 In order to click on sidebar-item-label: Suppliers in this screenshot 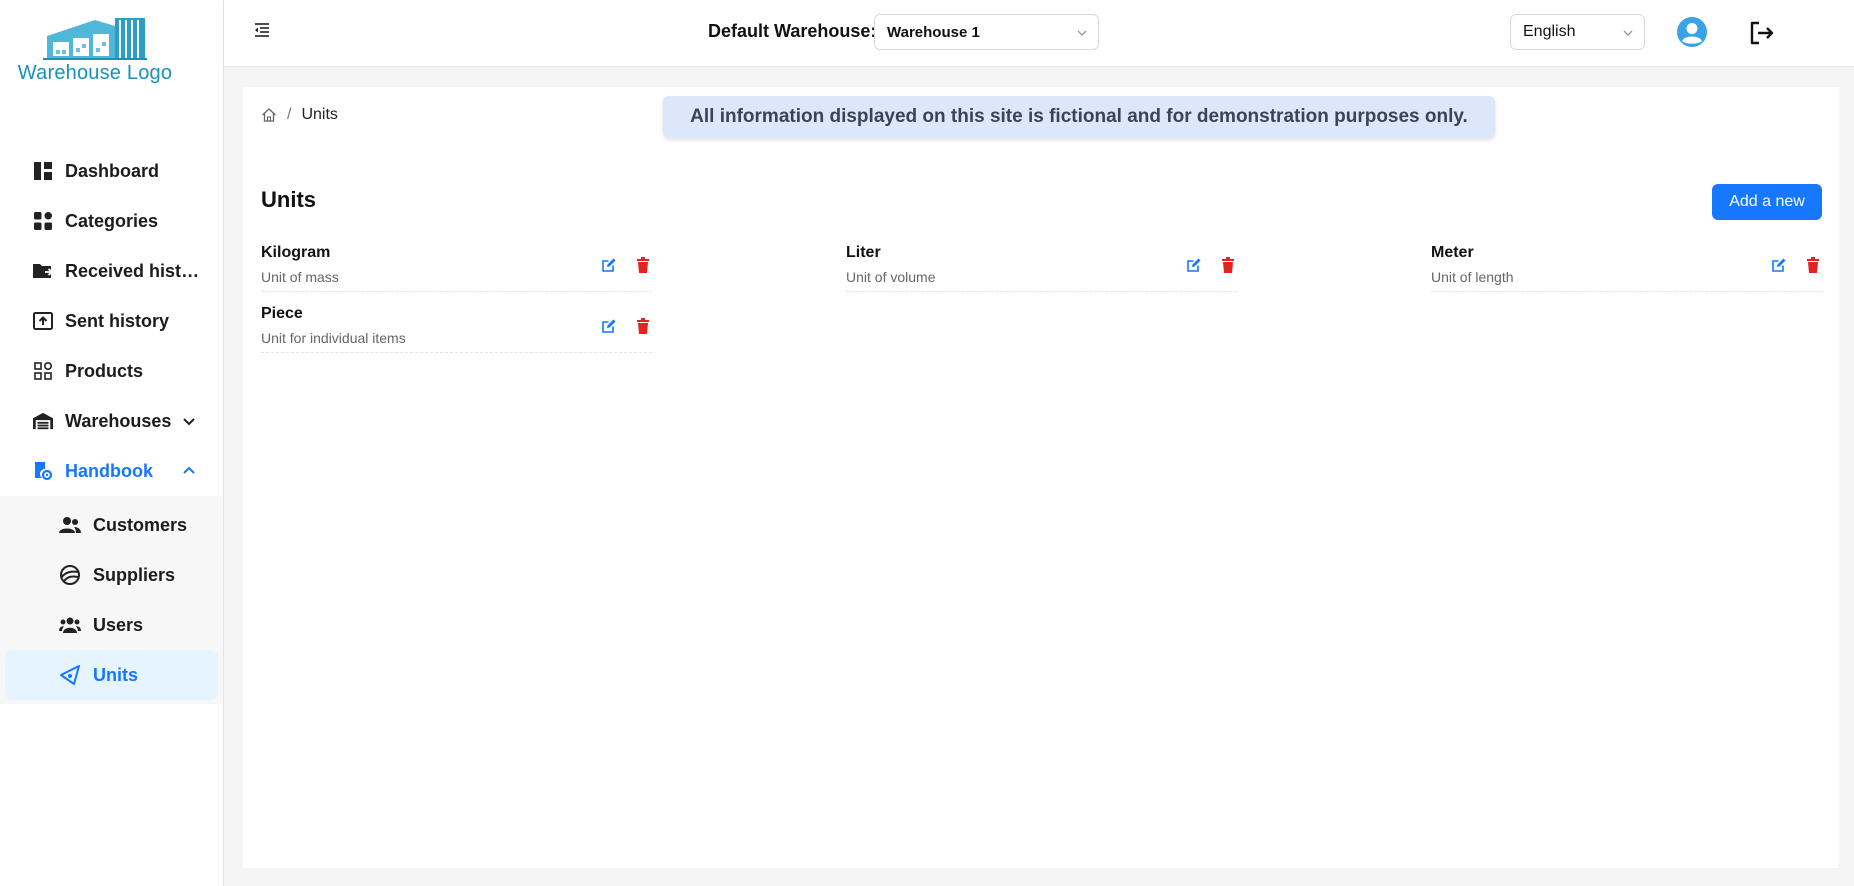, I will do `click(134, 574)`.